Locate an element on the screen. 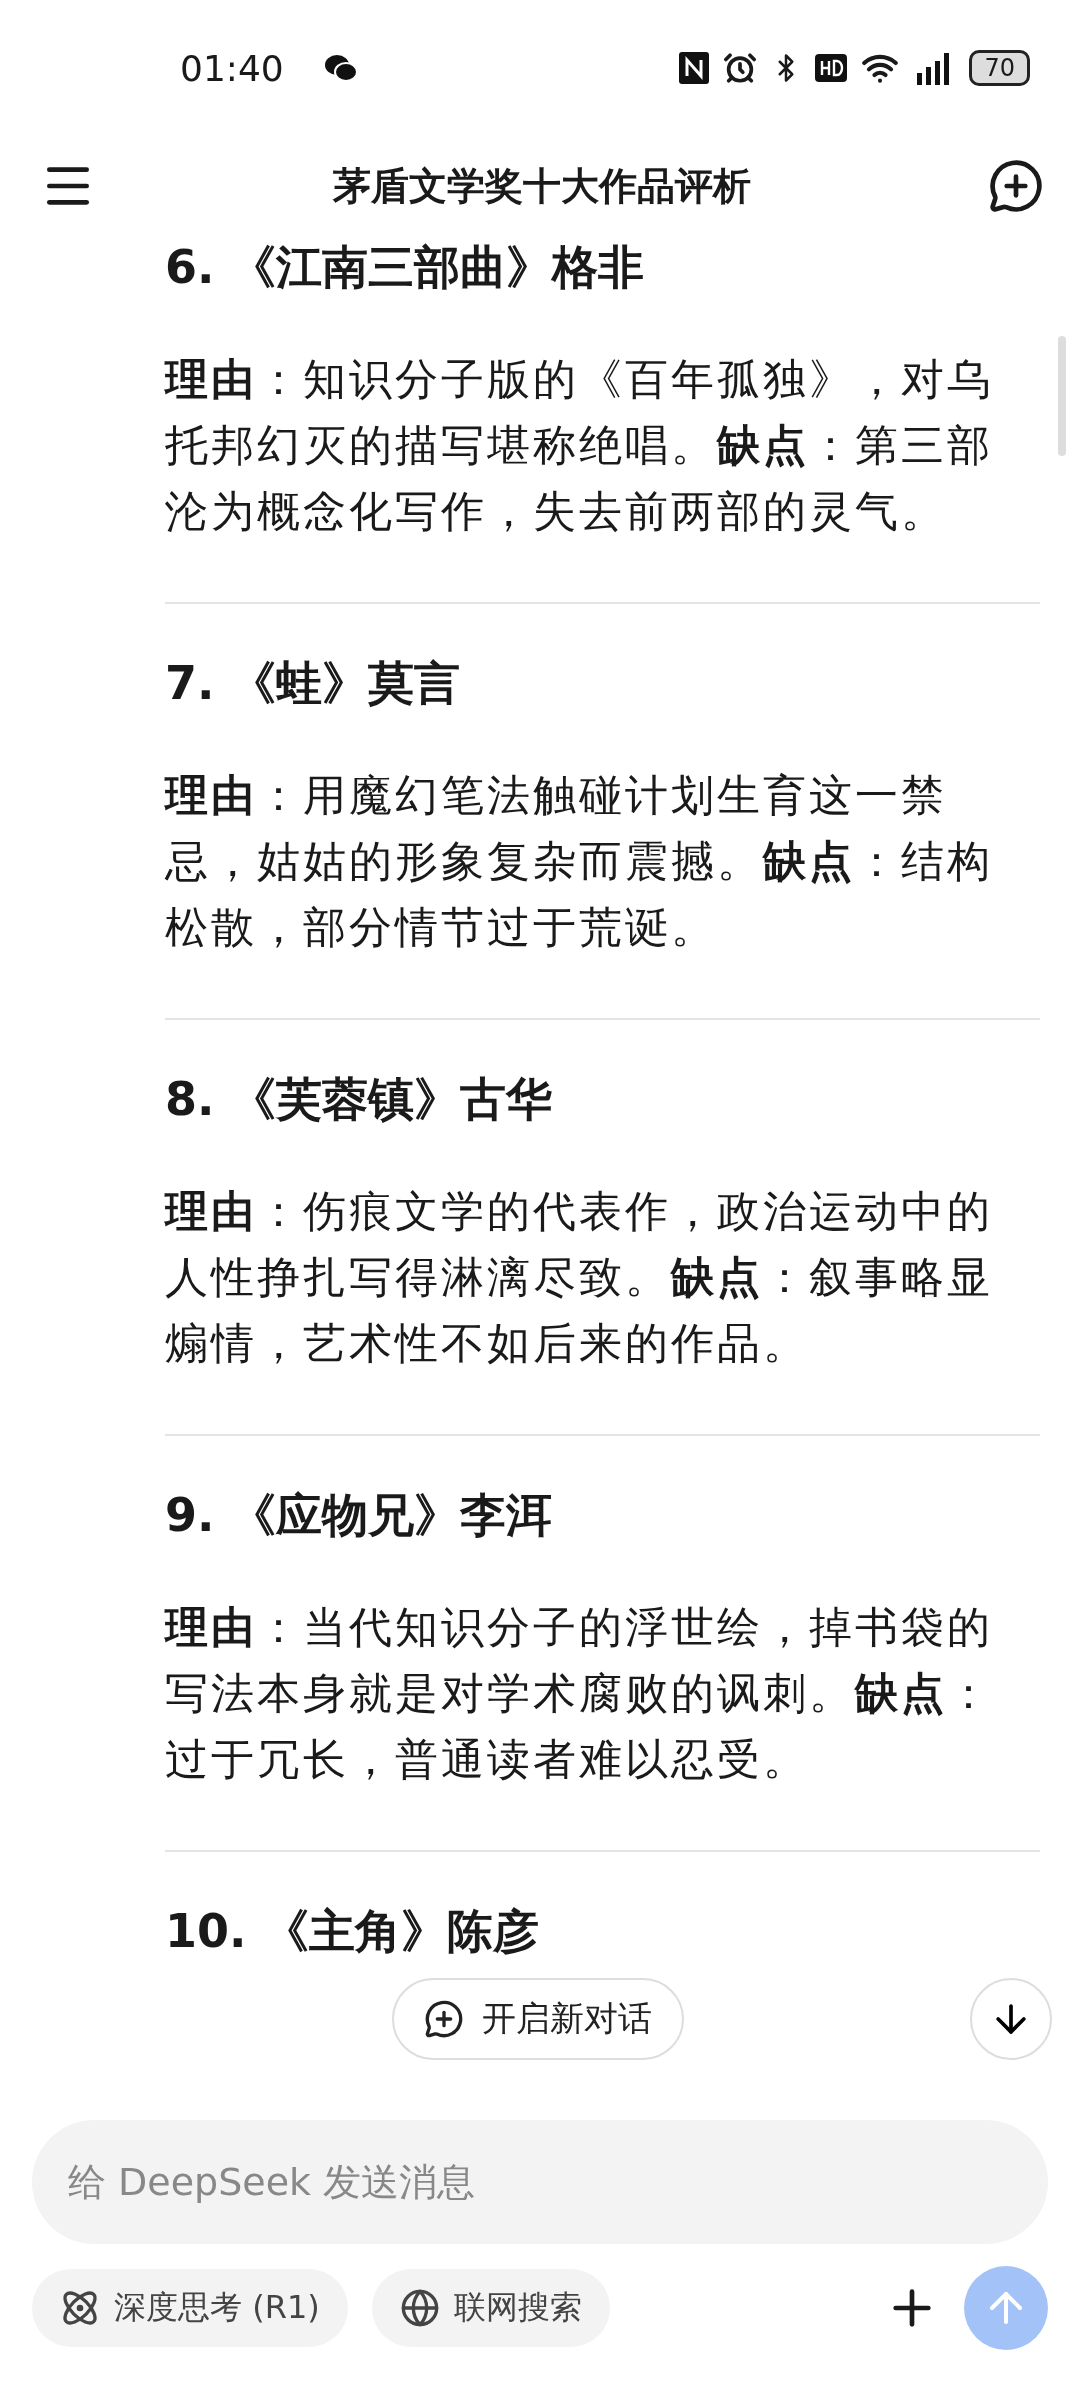  battery-level: 70 is located at coordinates (999, 68).